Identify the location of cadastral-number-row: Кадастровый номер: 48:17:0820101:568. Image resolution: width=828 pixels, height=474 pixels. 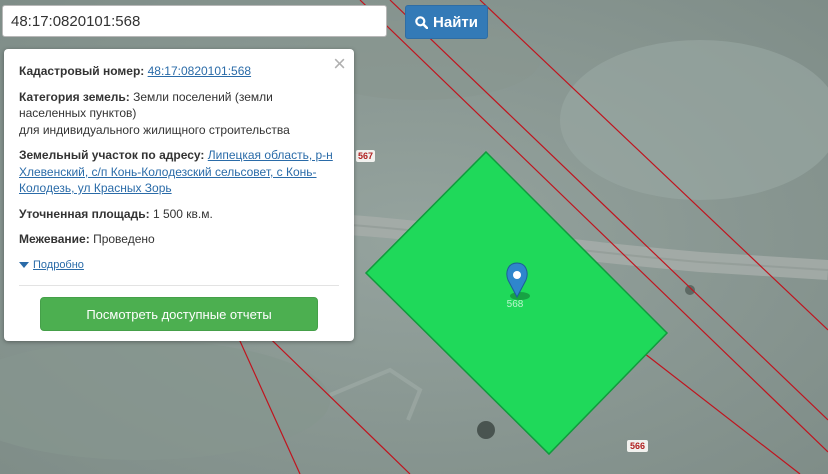
(179, 71).